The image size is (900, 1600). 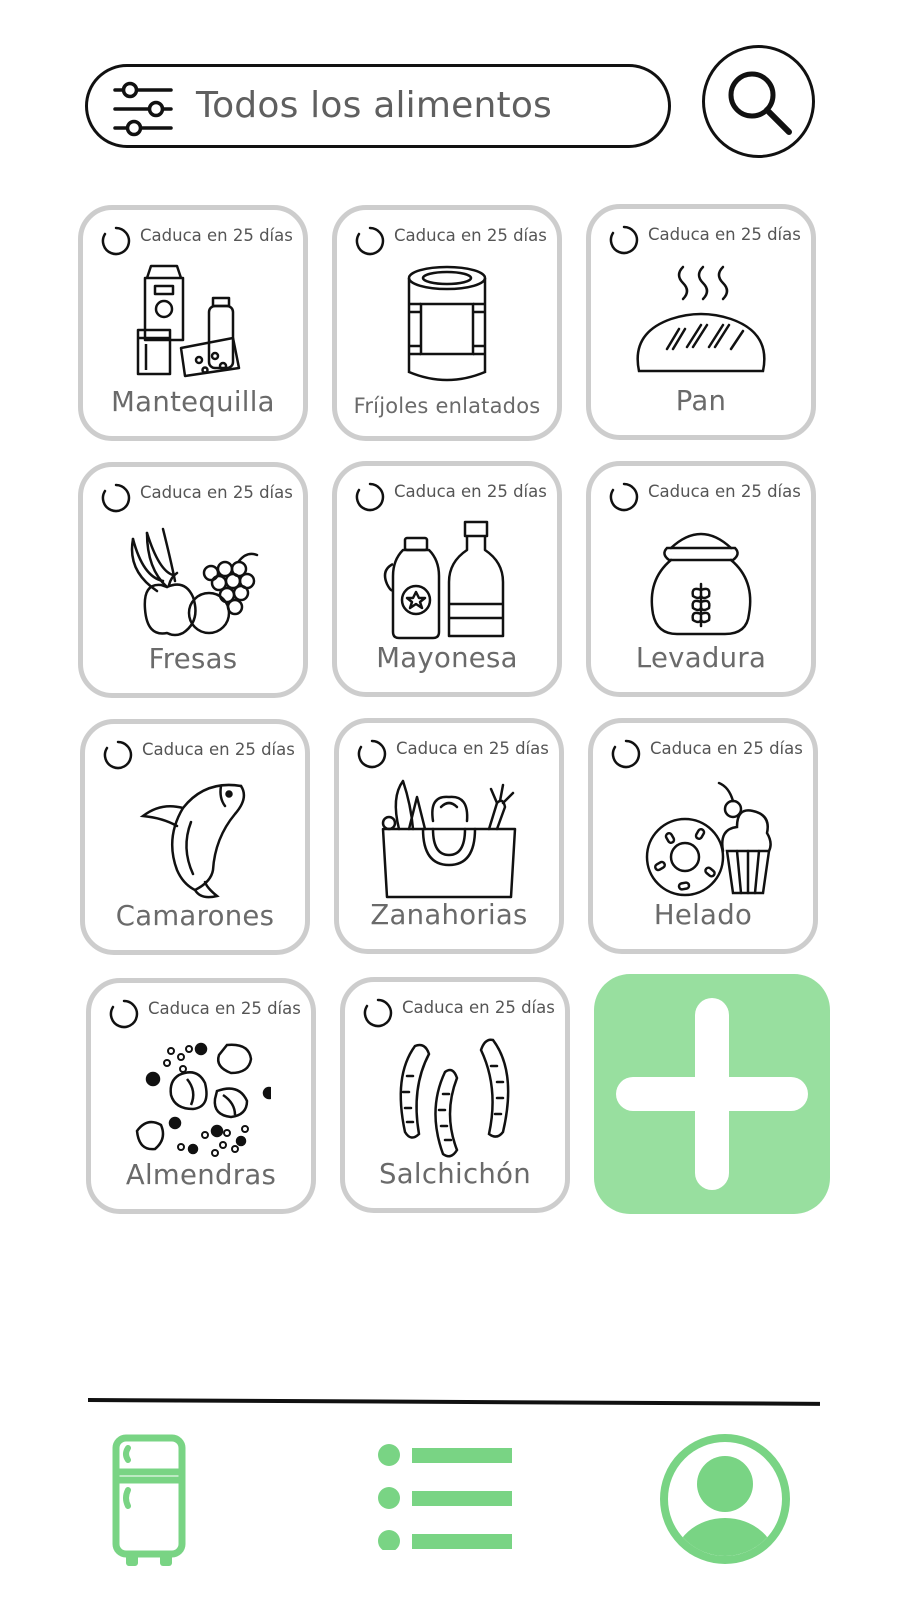 What do you see at coordinates (192, 841) in the screenshot?
I see `fish-icon` at bounding box center [192, 841].